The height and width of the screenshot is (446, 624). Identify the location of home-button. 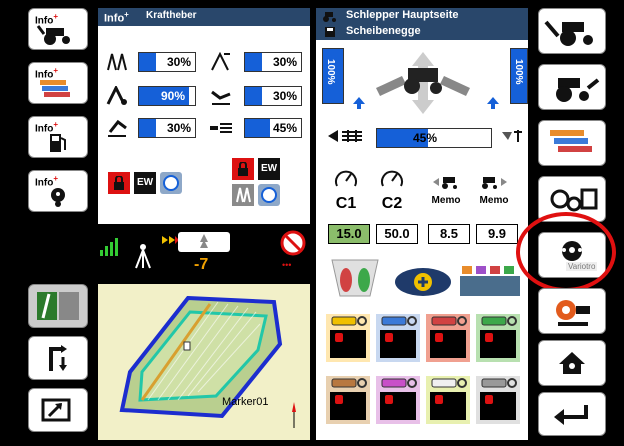
(572, 363).